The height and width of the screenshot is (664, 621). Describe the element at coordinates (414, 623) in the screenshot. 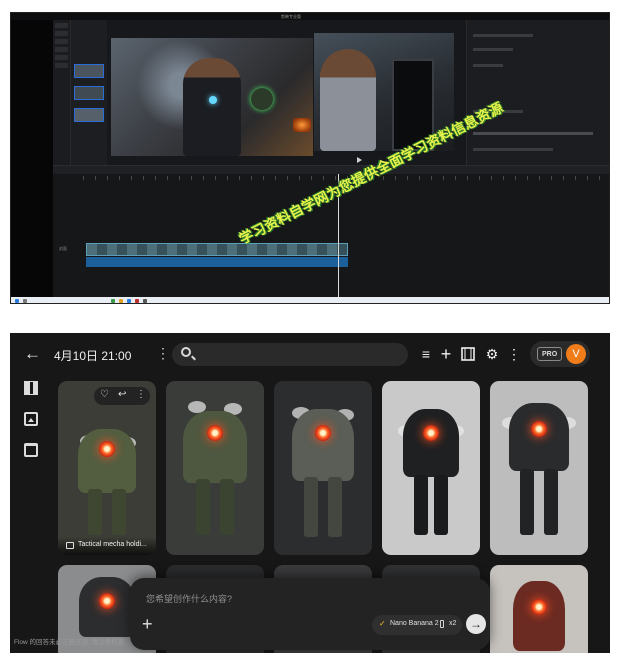

I see `model-name: Nano Banana 2` at that location.